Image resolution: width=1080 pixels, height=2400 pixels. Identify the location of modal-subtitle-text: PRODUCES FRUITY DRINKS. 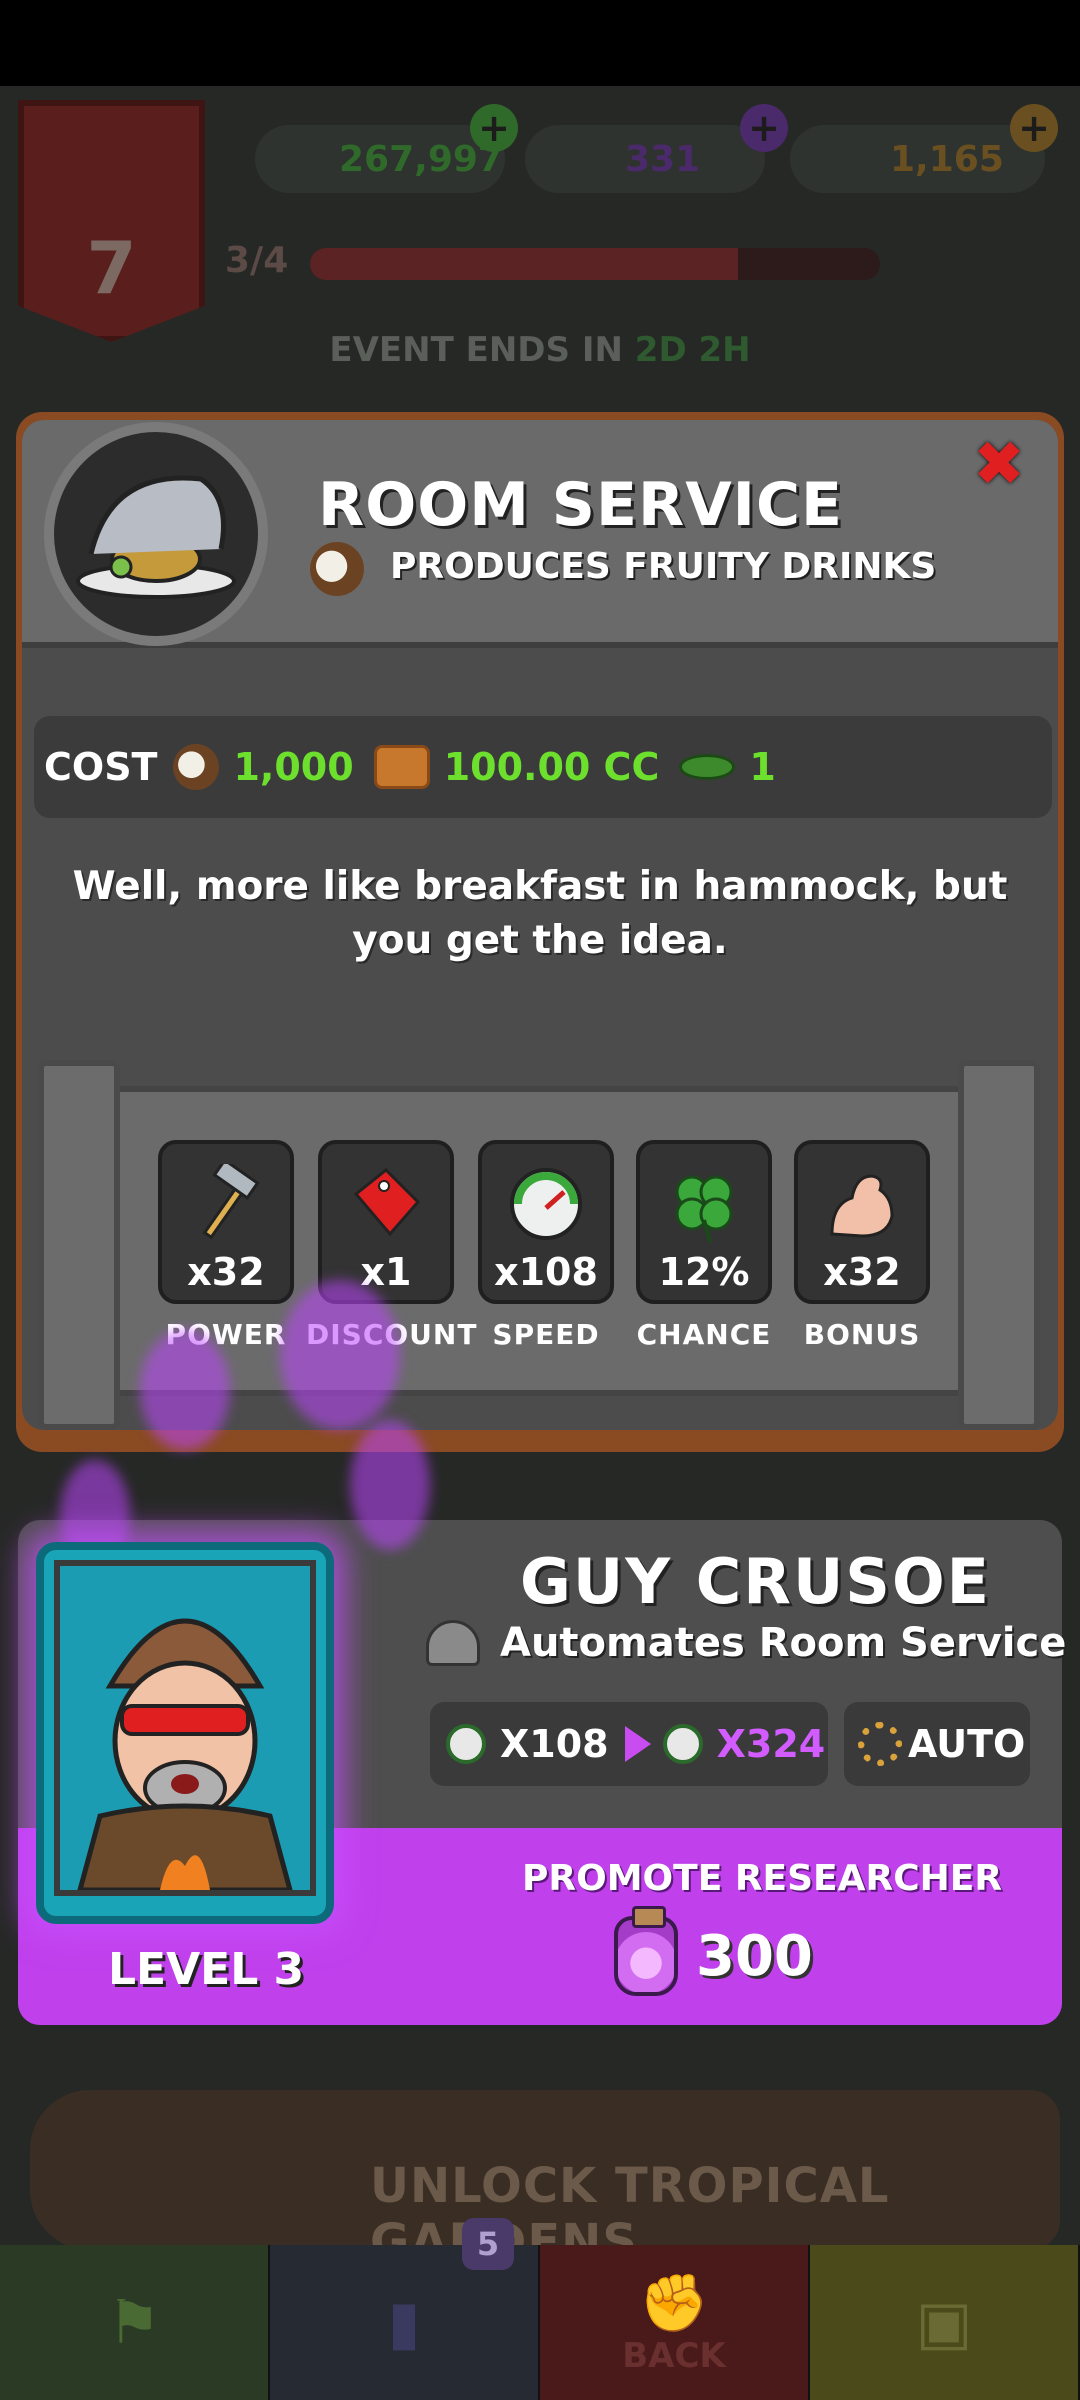
(663, 566).